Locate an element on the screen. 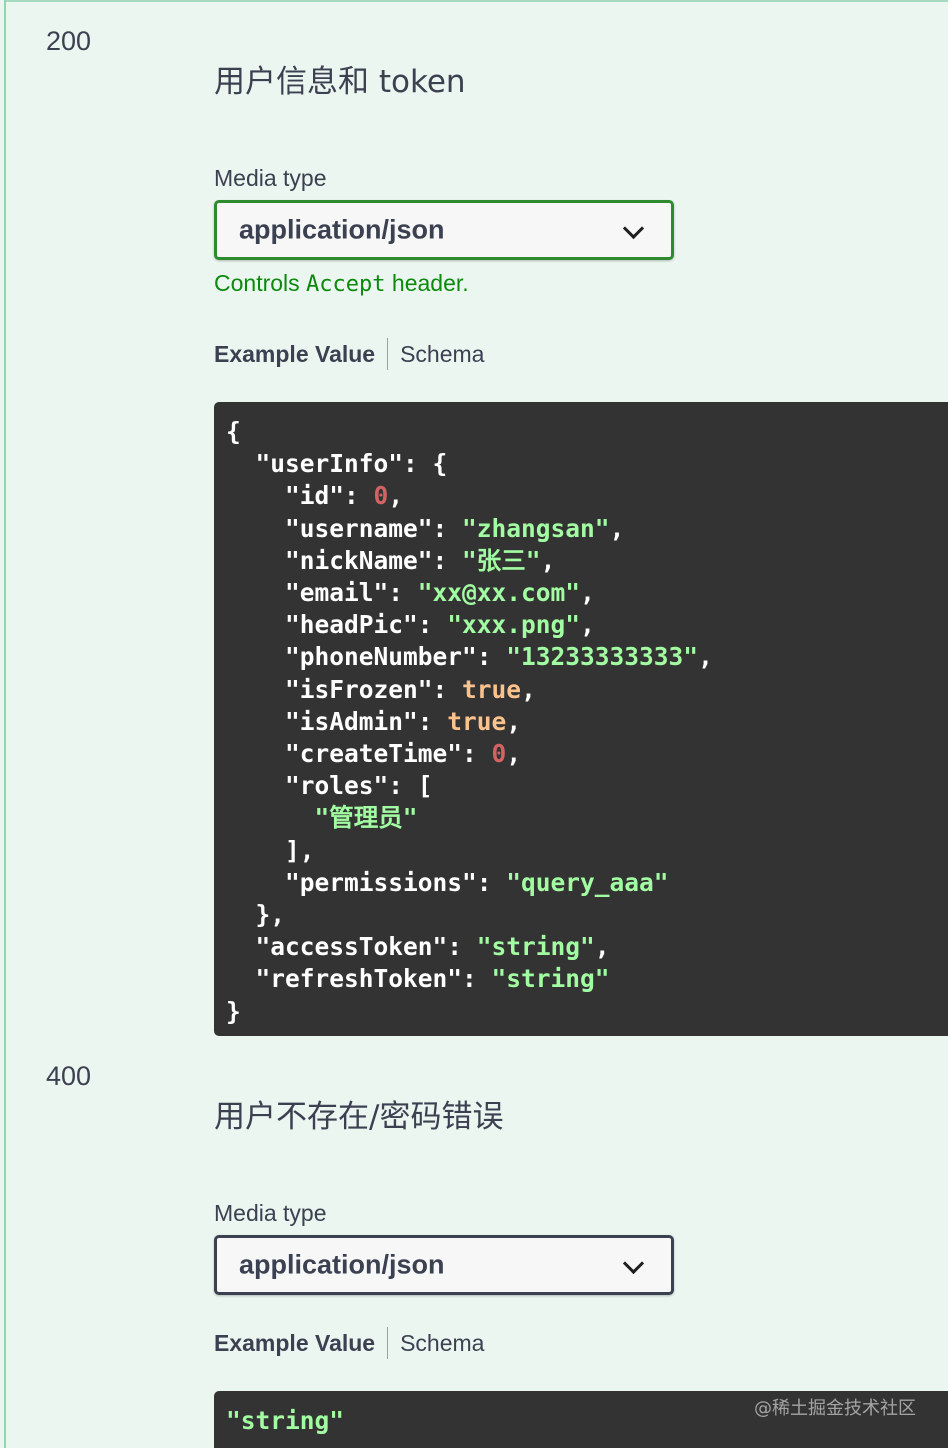 The width and height of the screenshot is (948, 1448). top-divider is located at coordinates (476, 1).